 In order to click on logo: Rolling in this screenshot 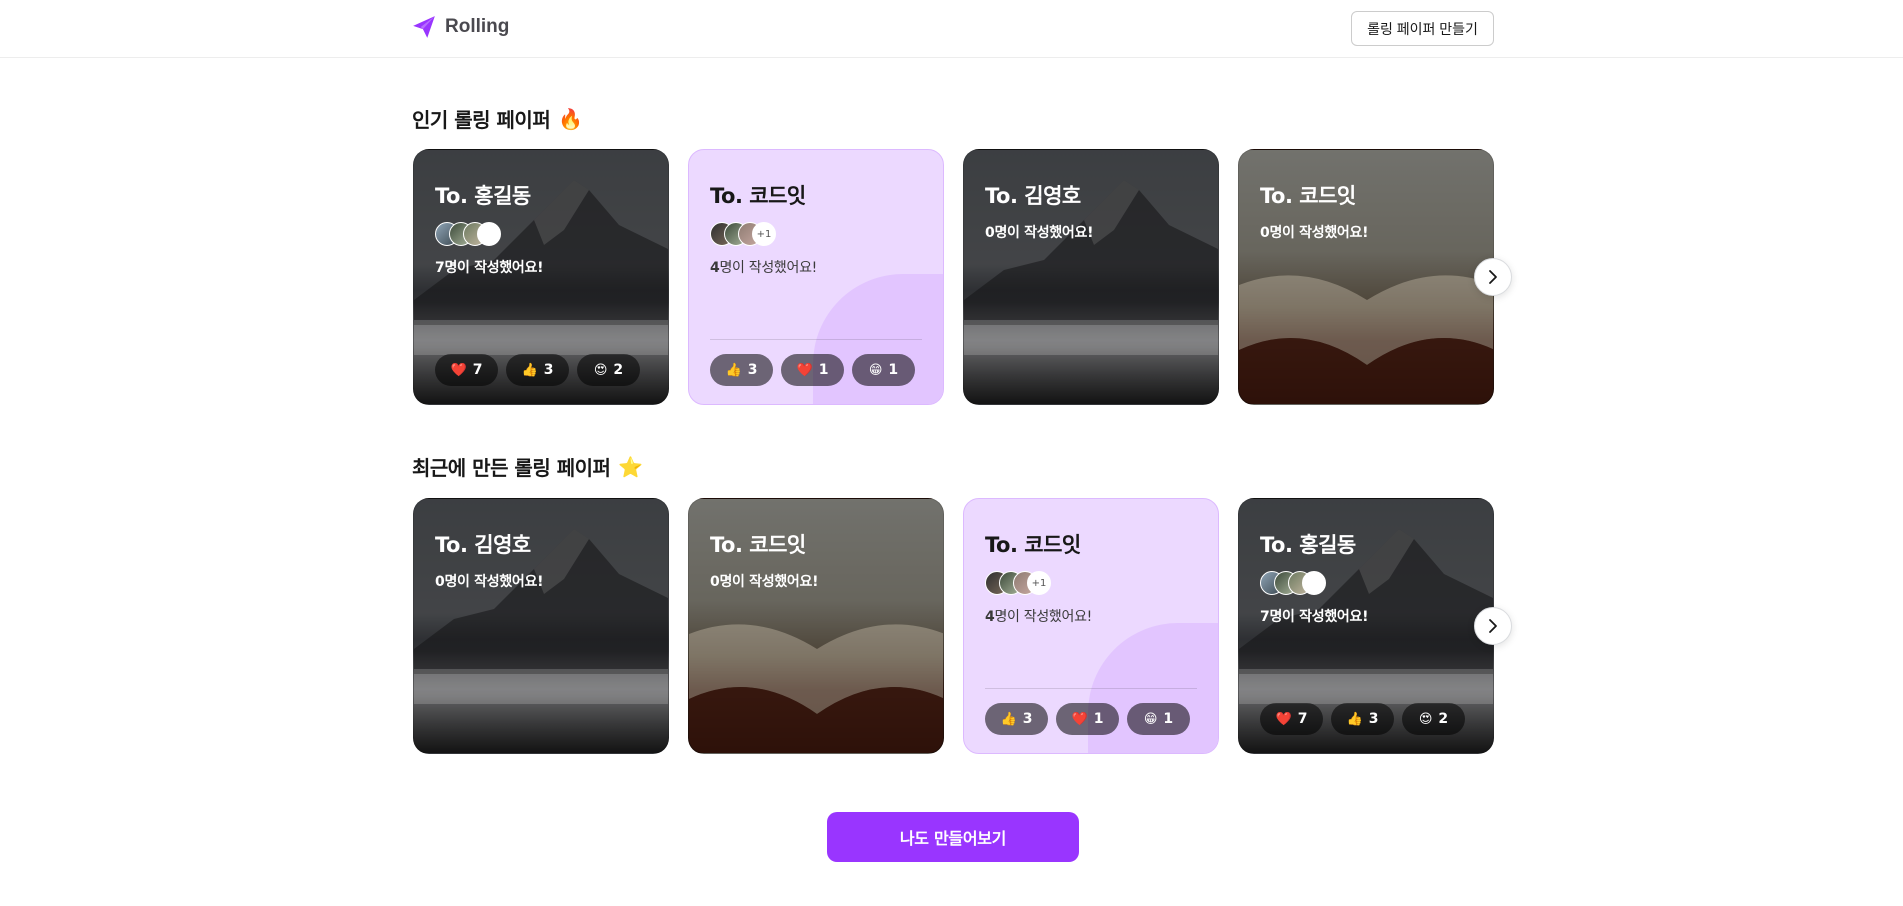, I will do `click(460, 27)`.